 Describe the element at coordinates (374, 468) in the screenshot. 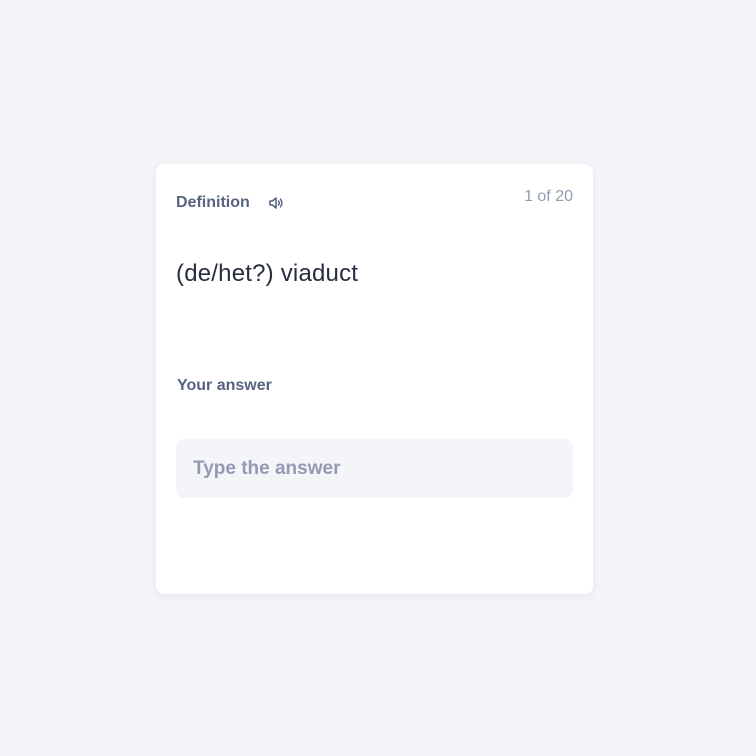

I see `answer-input` at that location.